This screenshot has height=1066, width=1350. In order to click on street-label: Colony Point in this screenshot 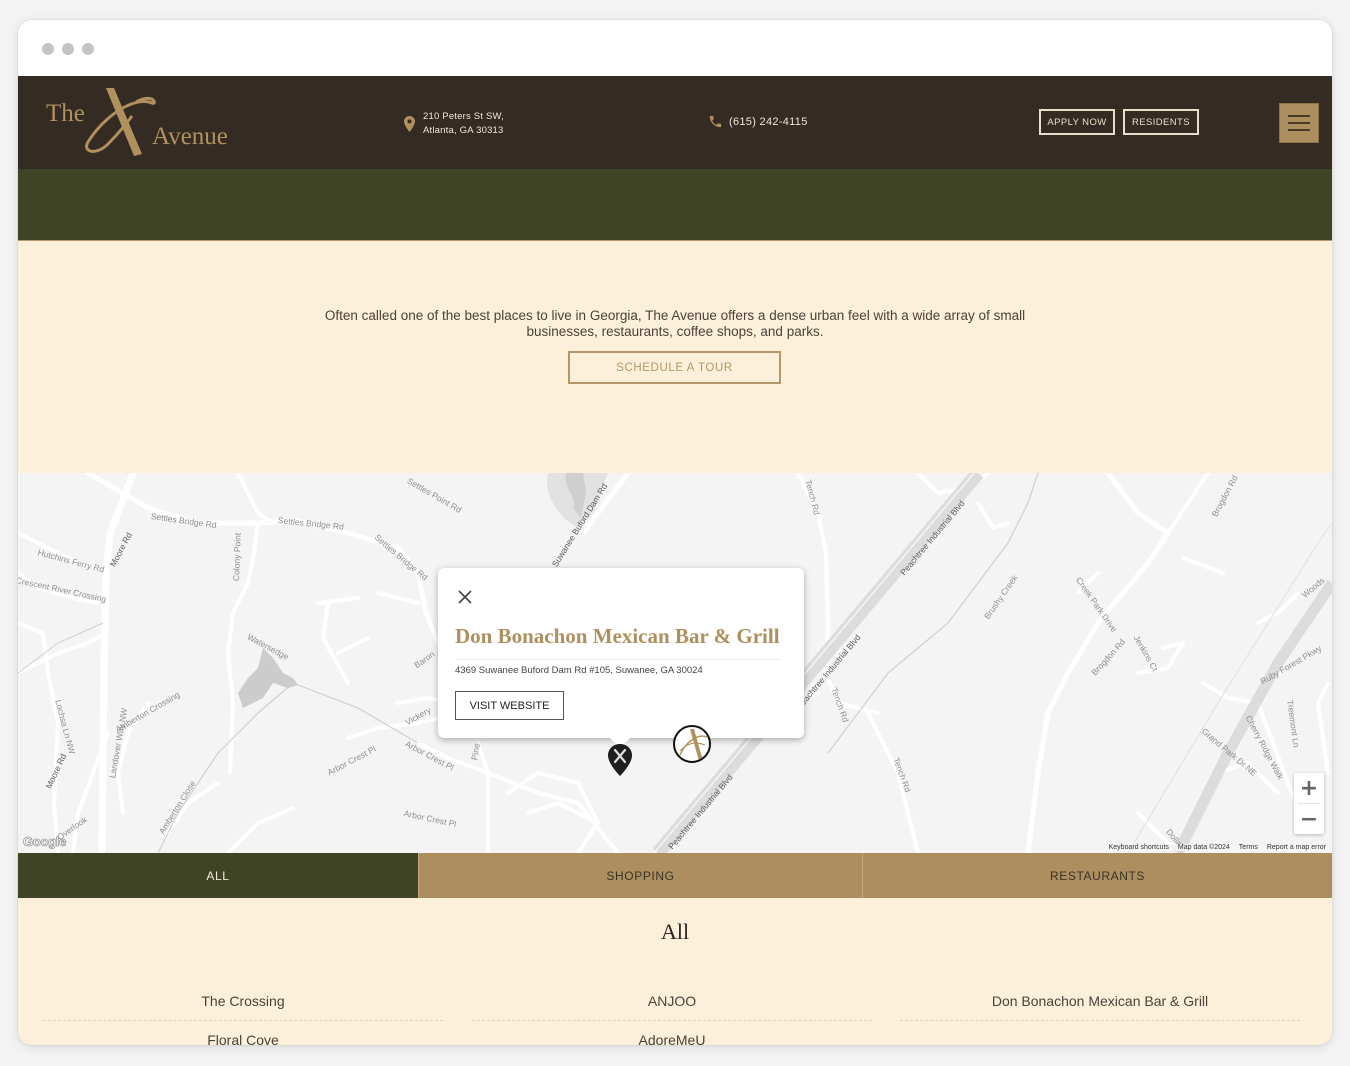, I will do `click(237, 557)`.